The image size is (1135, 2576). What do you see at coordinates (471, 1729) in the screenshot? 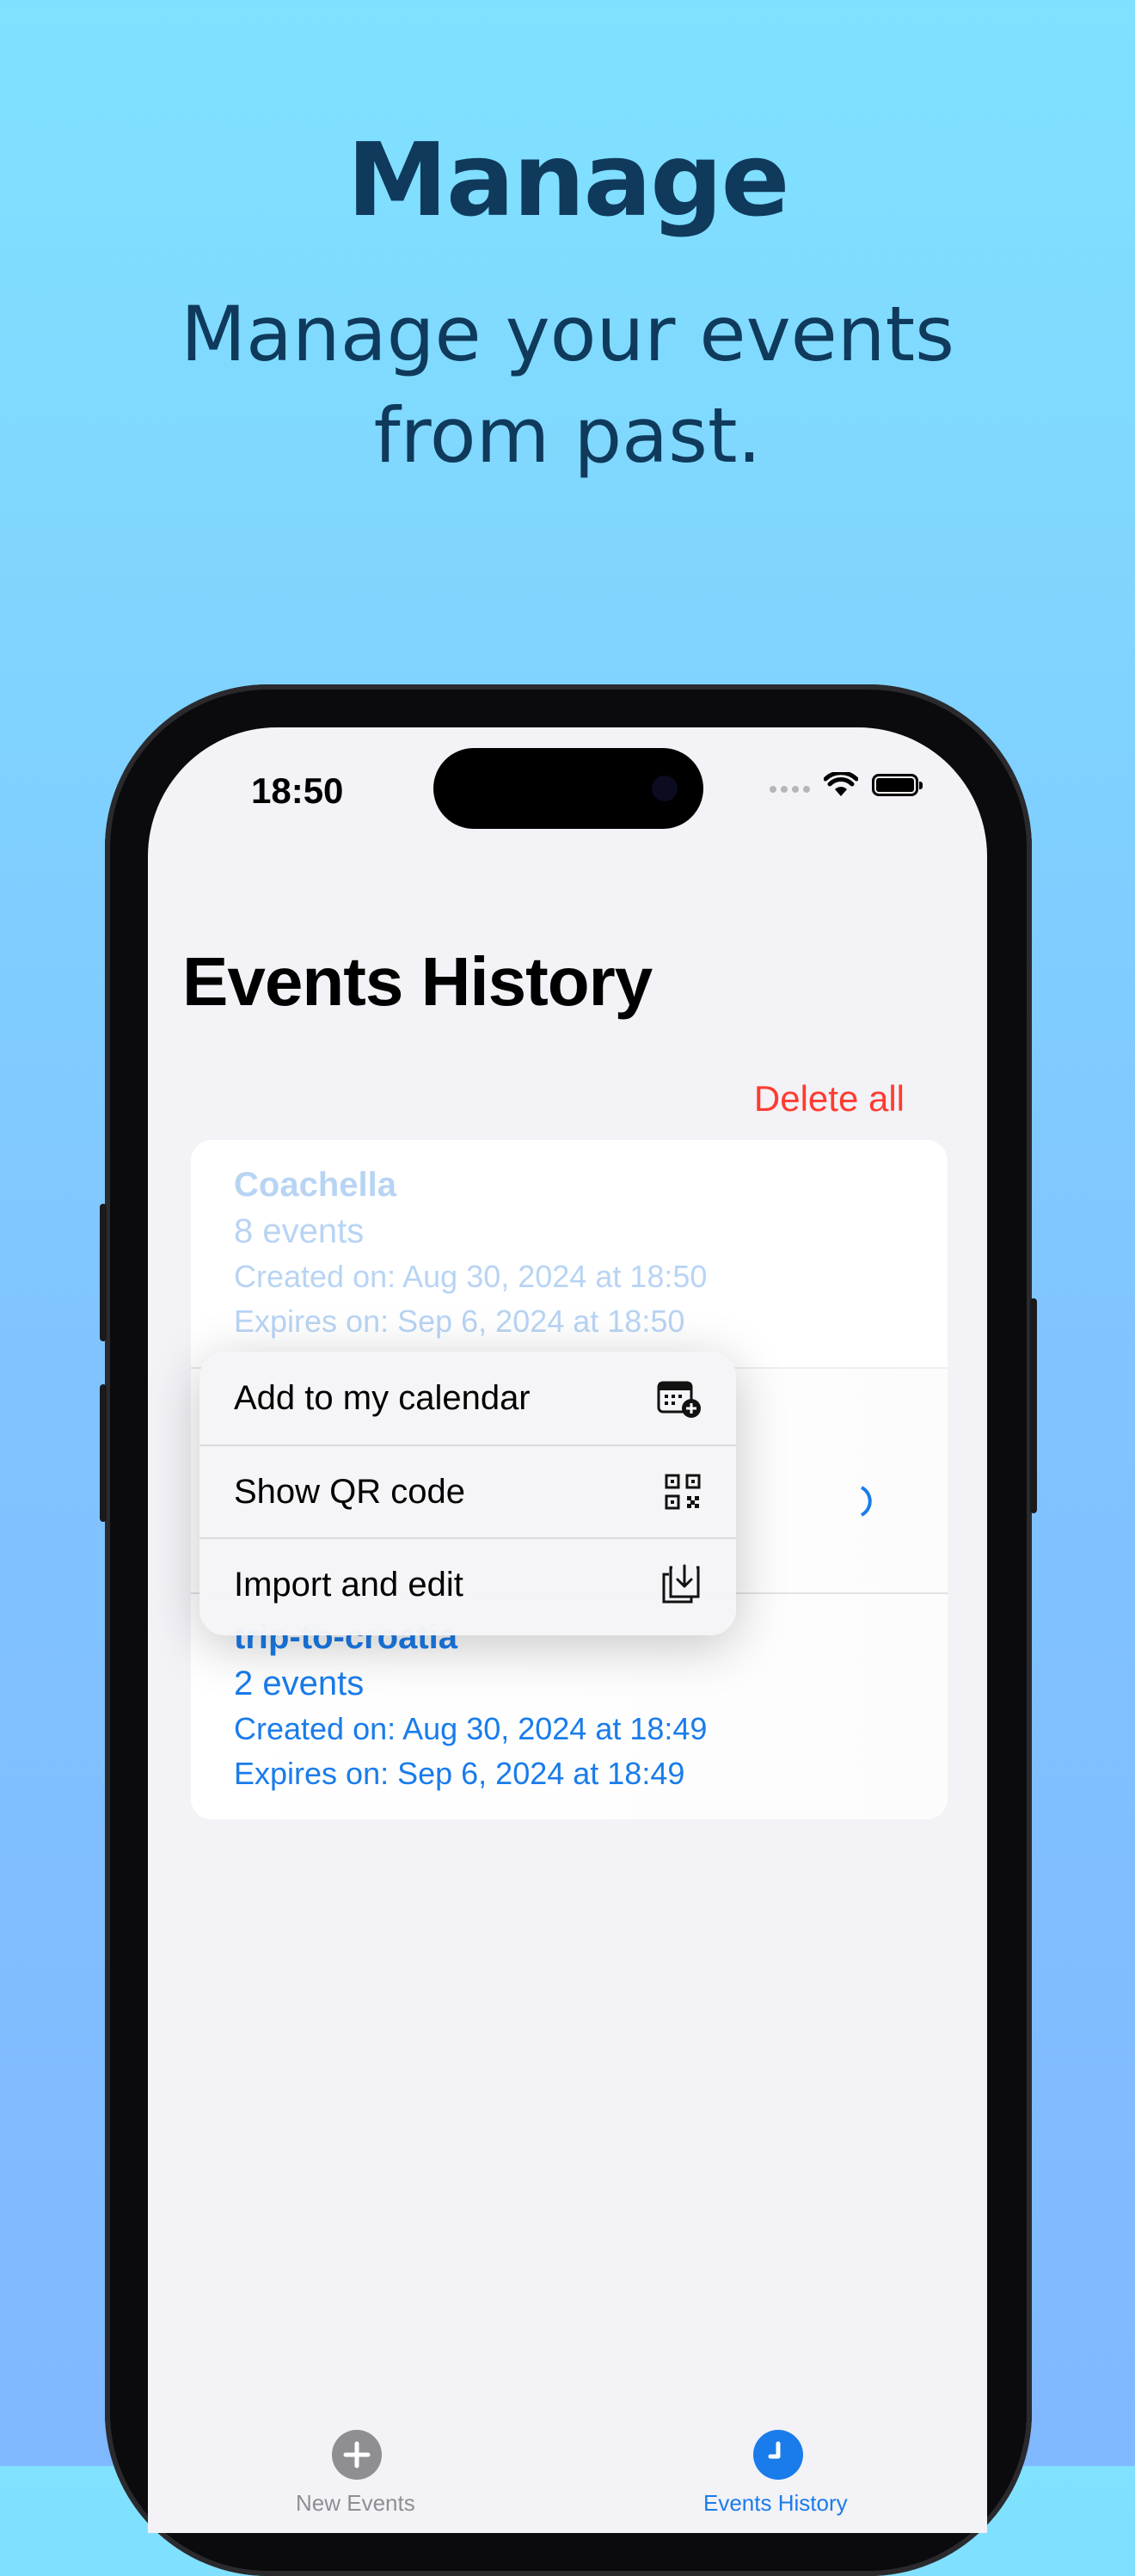
I see `event-created: Created on: Aug 30, 2024 at 18:49` at bounding box center [471, 1729].